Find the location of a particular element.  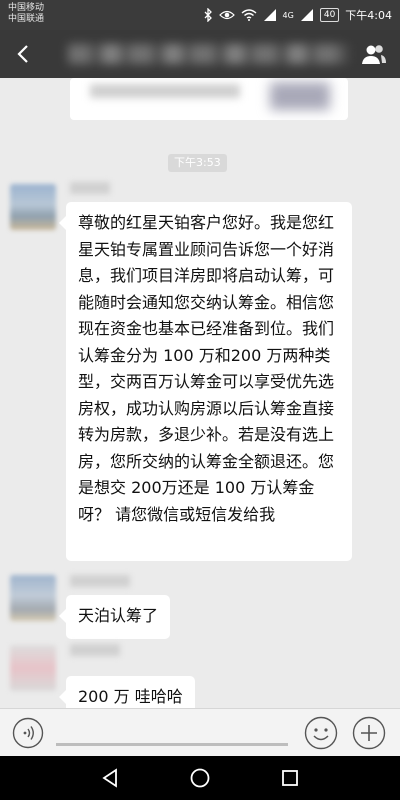

chat-title is located at coordinates (208, 54).